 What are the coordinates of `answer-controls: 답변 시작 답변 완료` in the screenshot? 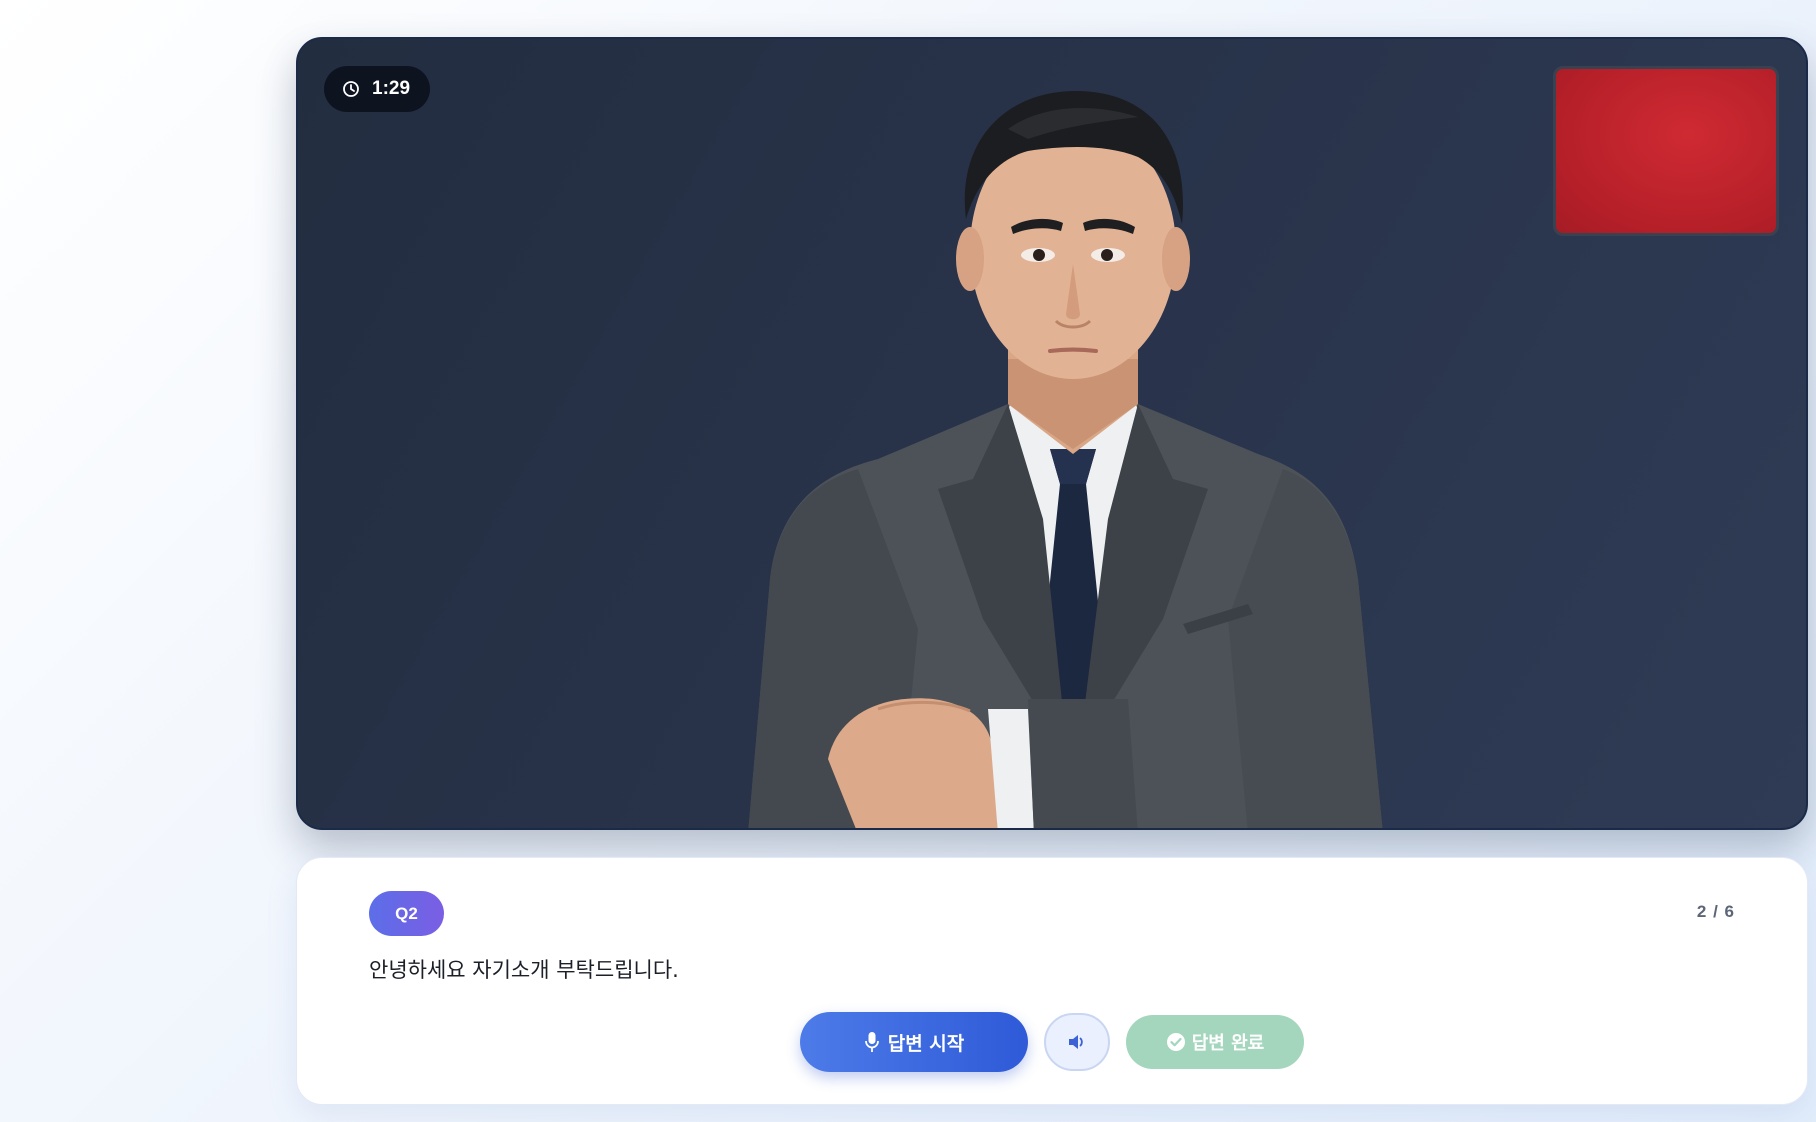 It's located at (1052, 1042).